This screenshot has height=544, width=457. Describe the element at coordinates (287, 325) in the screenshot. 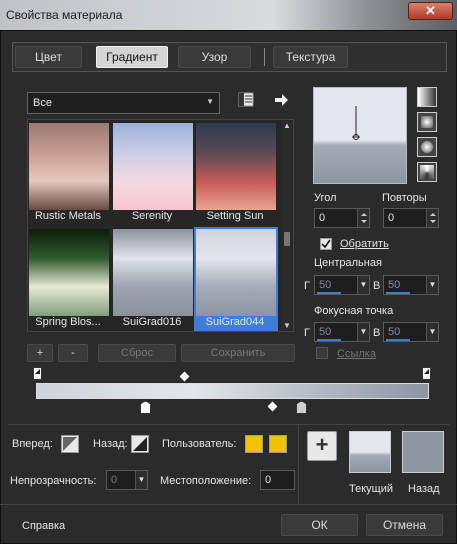

I see `scroll-down-icon: ▼` at that location.